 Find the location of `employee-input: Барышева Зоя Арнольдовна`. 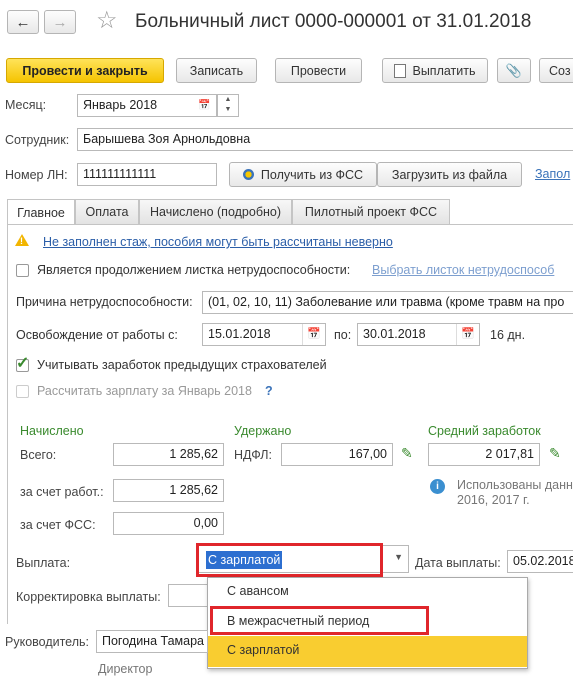

employee-input: Барышева Зоя Арнольдовна is located at coordinates (325, 139).